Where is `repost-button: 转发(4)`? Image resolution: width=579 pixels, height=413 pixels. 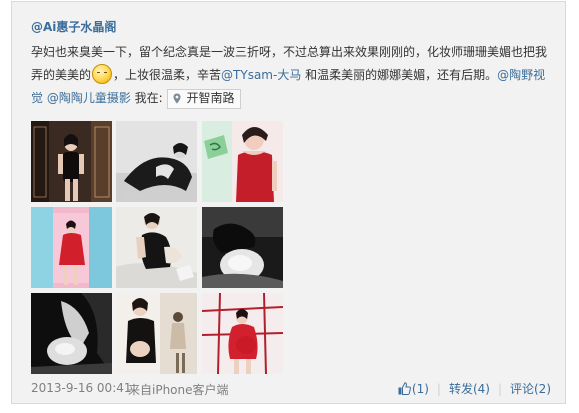
repost-button: 转发(4) is located at coordinates (469, 389).